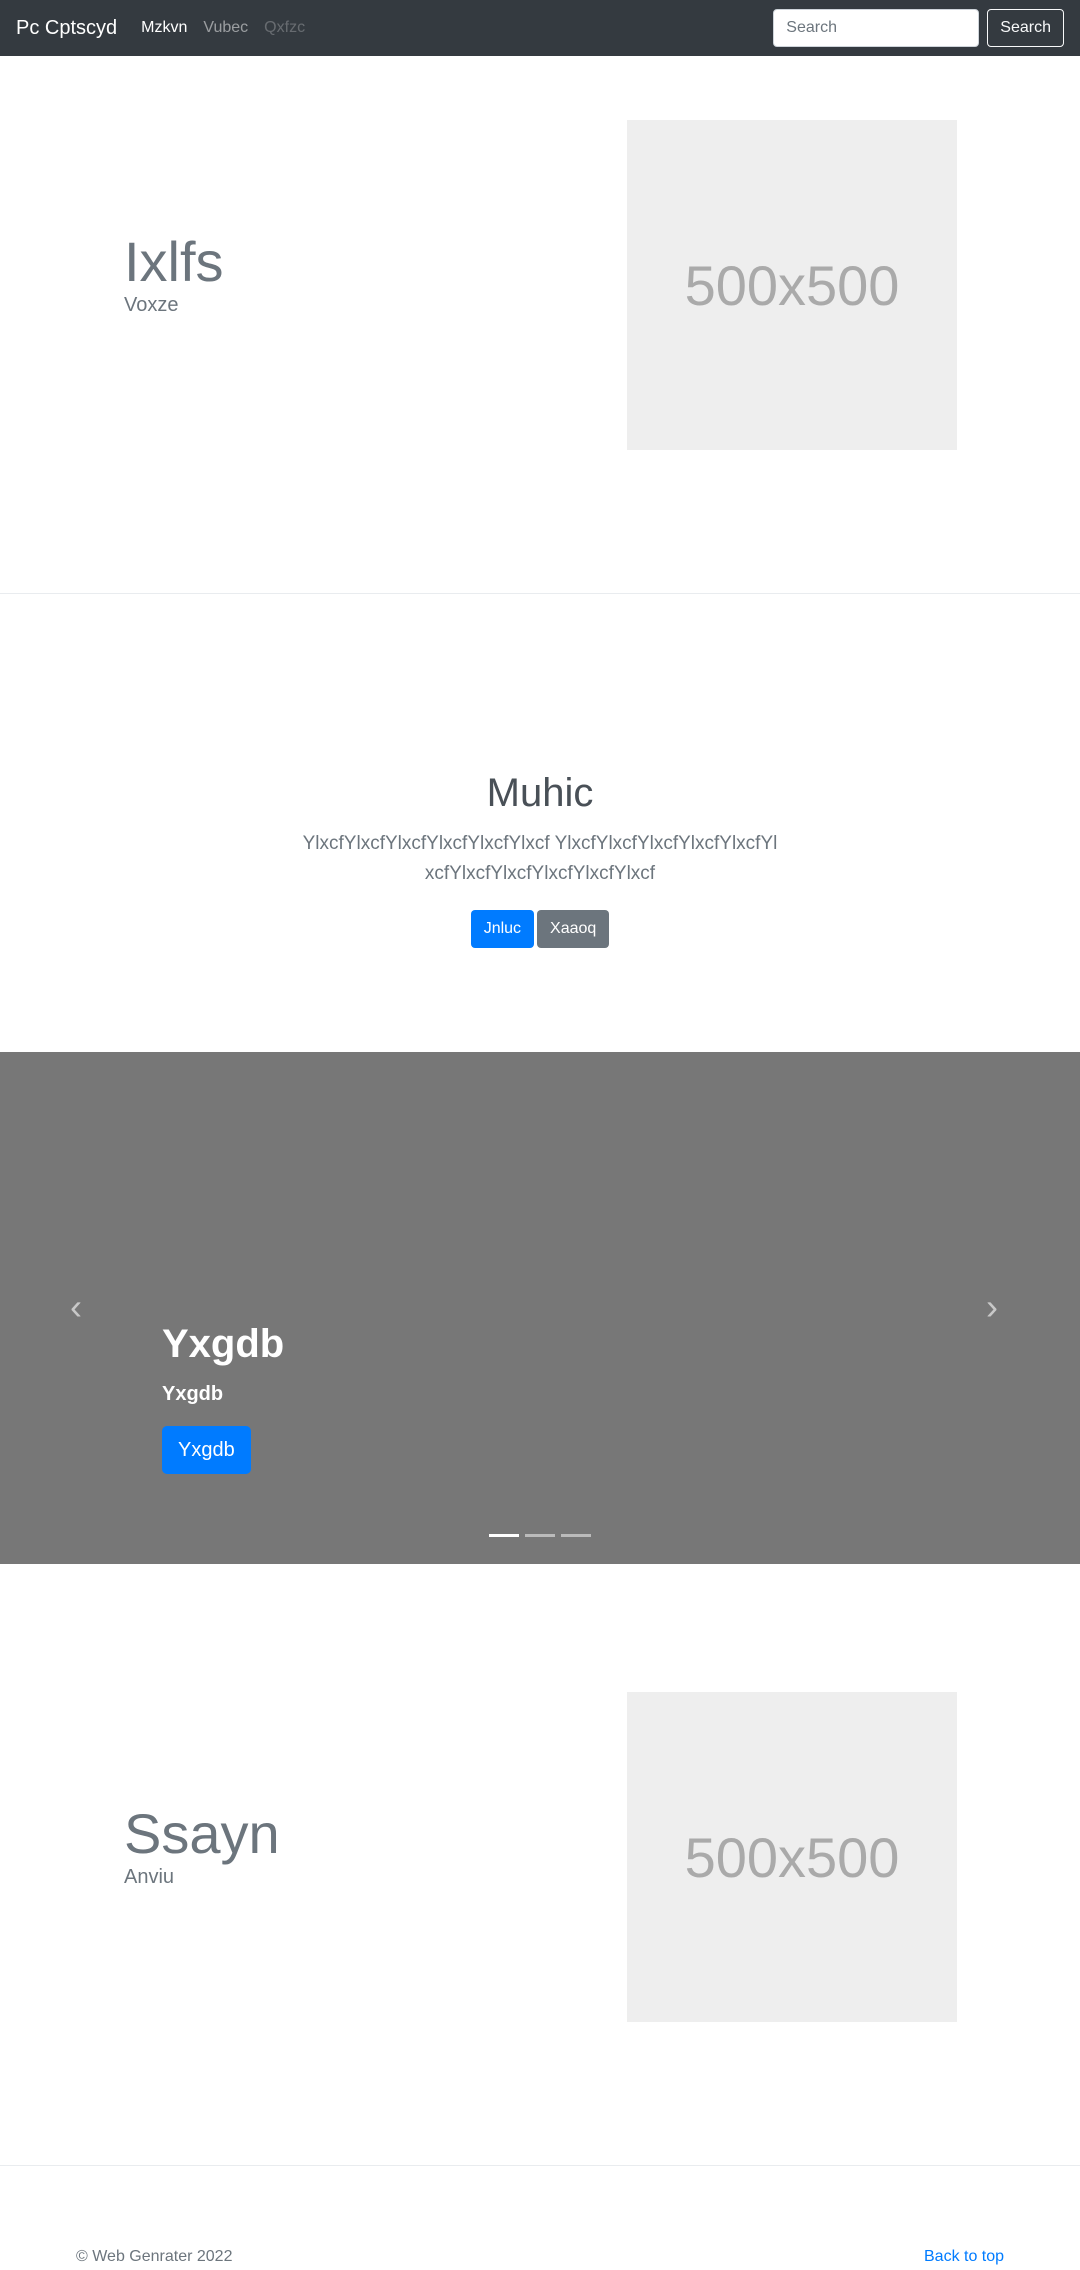 The width and height of the screenshot is (1080, 2270). Describe the element at coordinates (149, 1877) in the screenshot. I see `feature-subheading: Anviu` at that location.